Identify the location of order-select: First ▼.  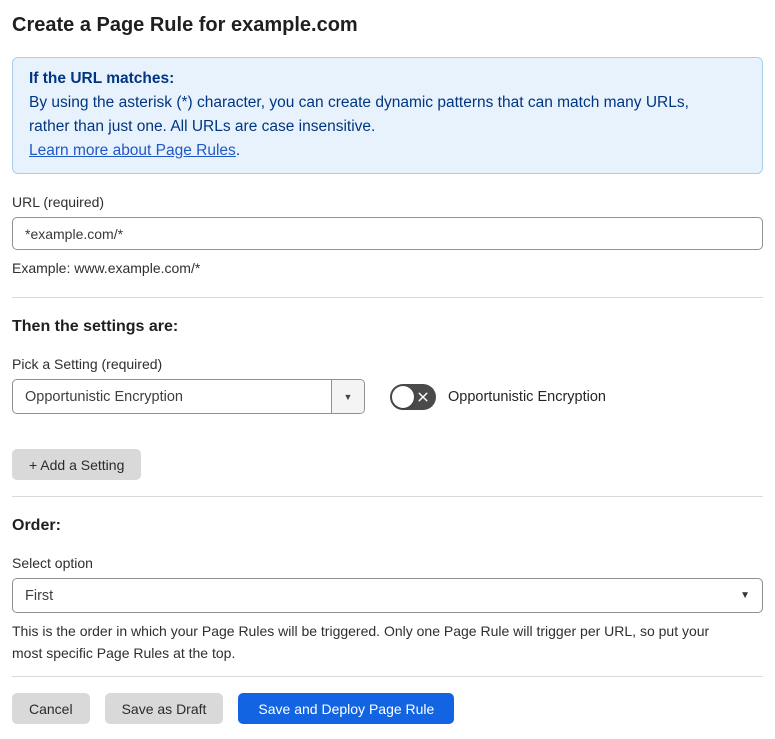
(387, 595).